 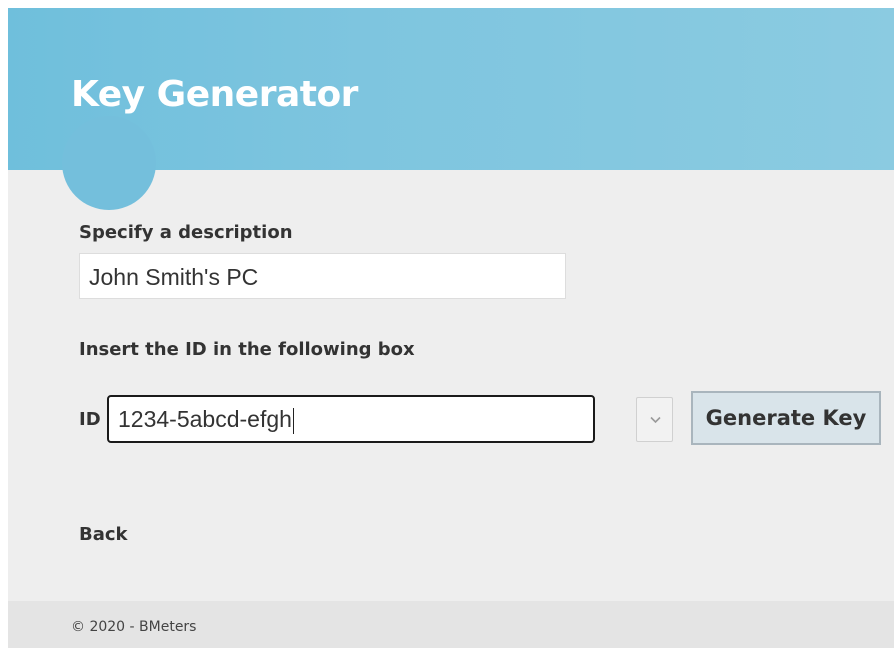 What do you see at coordinates (90, 419) in the screenshot?
I see `id-prefix-label: ID` at bounding box center [90, 419].